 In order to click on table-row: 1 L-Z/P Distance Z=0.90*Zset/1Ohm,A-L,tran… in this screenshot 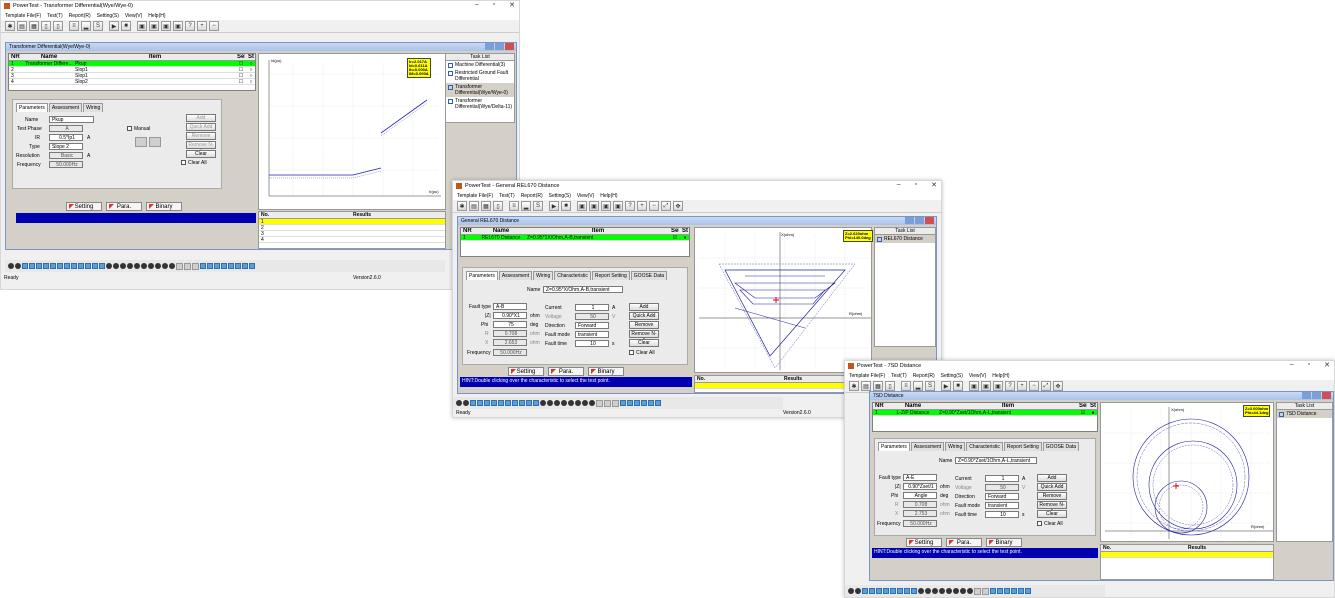, I will do `click(985, 413)`.